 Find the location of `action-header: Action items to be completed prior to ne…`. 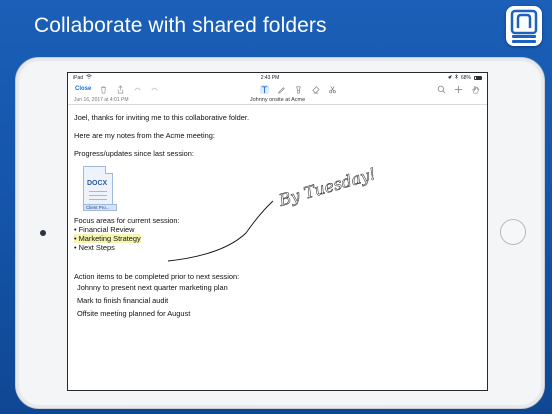

action-header: Action items to be completed prior to ne… is located at coordinates (157, 276).